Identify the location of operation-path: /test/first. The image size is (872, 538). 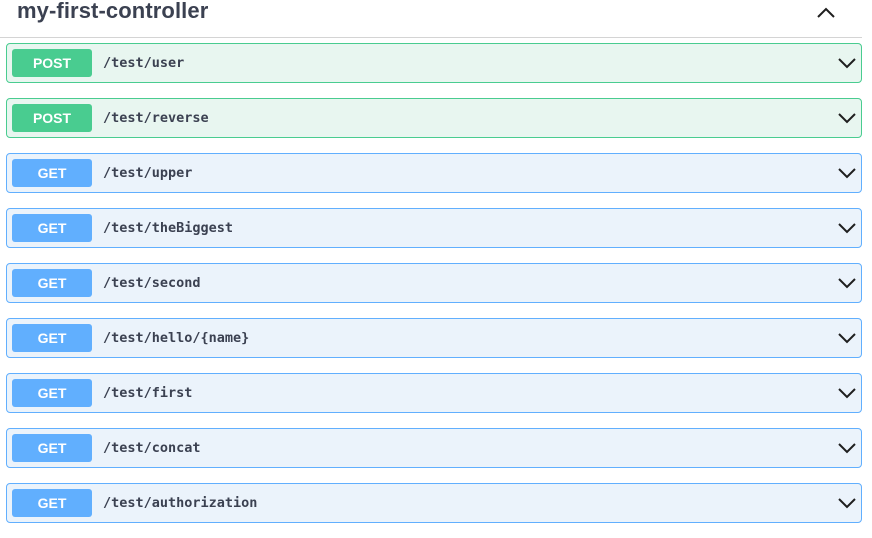
(148, 393).